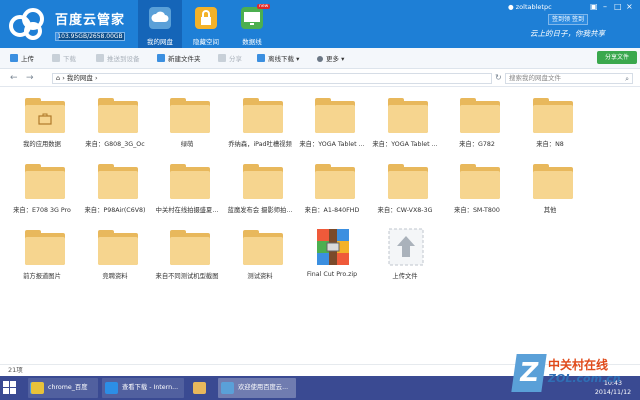 The height and width of the screenshot is (400, 640). What do you see at coordinates (569, 78) in the screenshot?
I see `search-input: 搜索我的网盘文件 ⌕` at bounding box center [569, 78].